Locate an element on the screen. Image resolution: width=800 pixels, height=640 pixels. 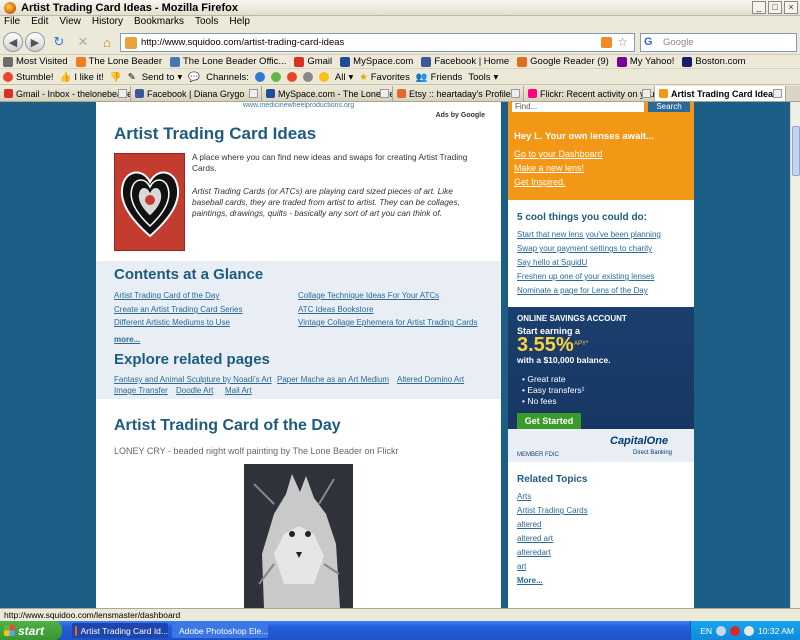
related-link: Artist Trading Cards is located at coordinates (552, 510).